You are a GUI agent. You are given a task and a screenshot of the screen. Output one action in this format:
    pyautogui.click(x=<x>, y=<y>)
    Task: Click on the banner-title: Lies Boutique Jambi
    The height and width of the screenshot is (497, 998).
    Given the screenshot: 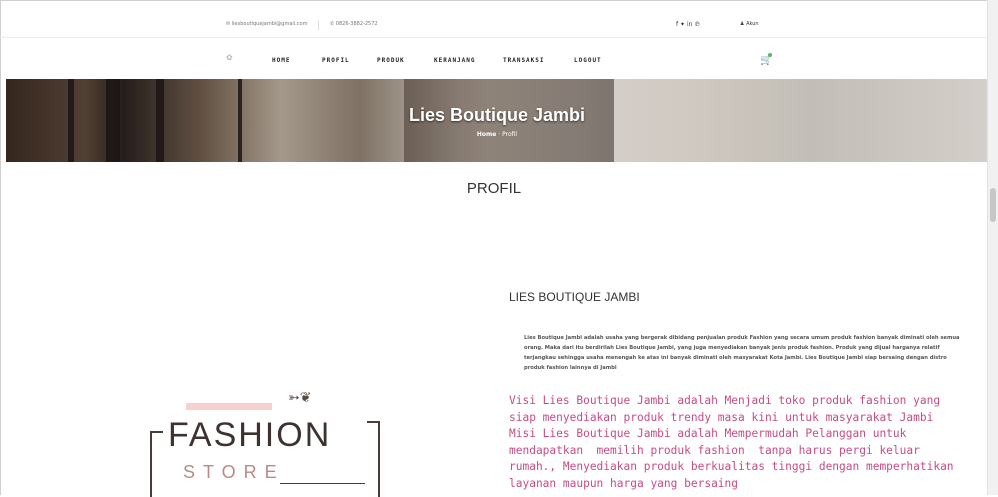 What is the action you would take?
    pyautogui.click(x=497, y=115)
    